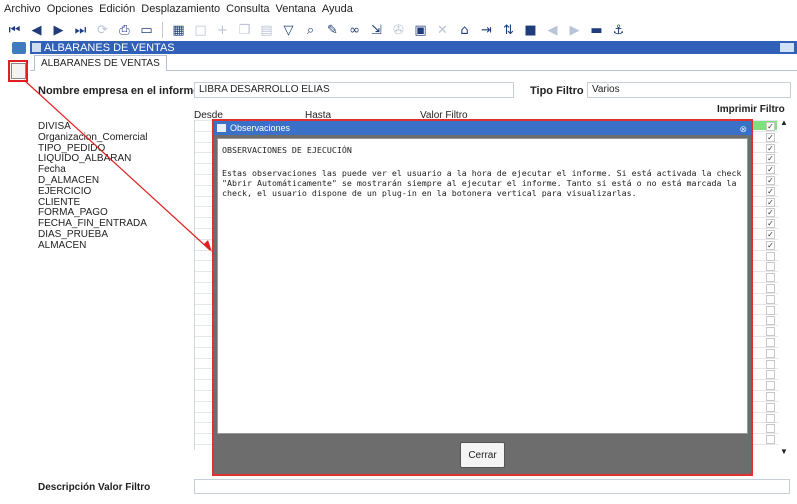 The height and width of the screenshot is (504, 797). Describe the element at coordinates (102, 30) in the screenshot. I see `refresh-icon: ⟳` at that location.